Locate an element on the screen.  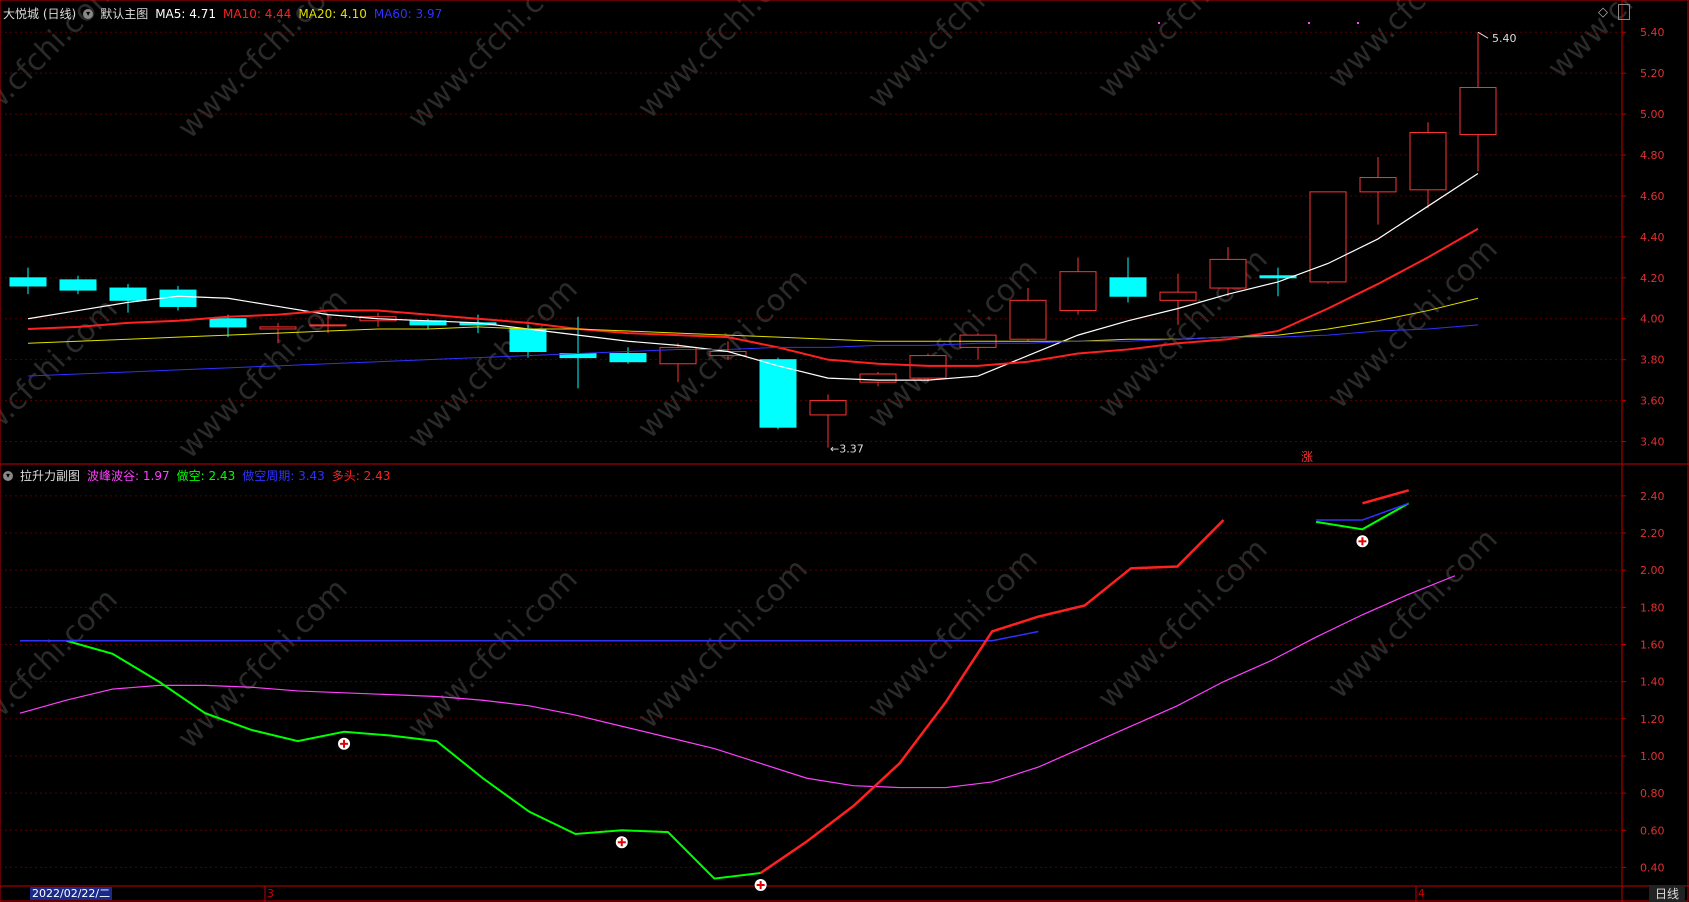
period-button: 日线 is located at coordinates (1666, 893).